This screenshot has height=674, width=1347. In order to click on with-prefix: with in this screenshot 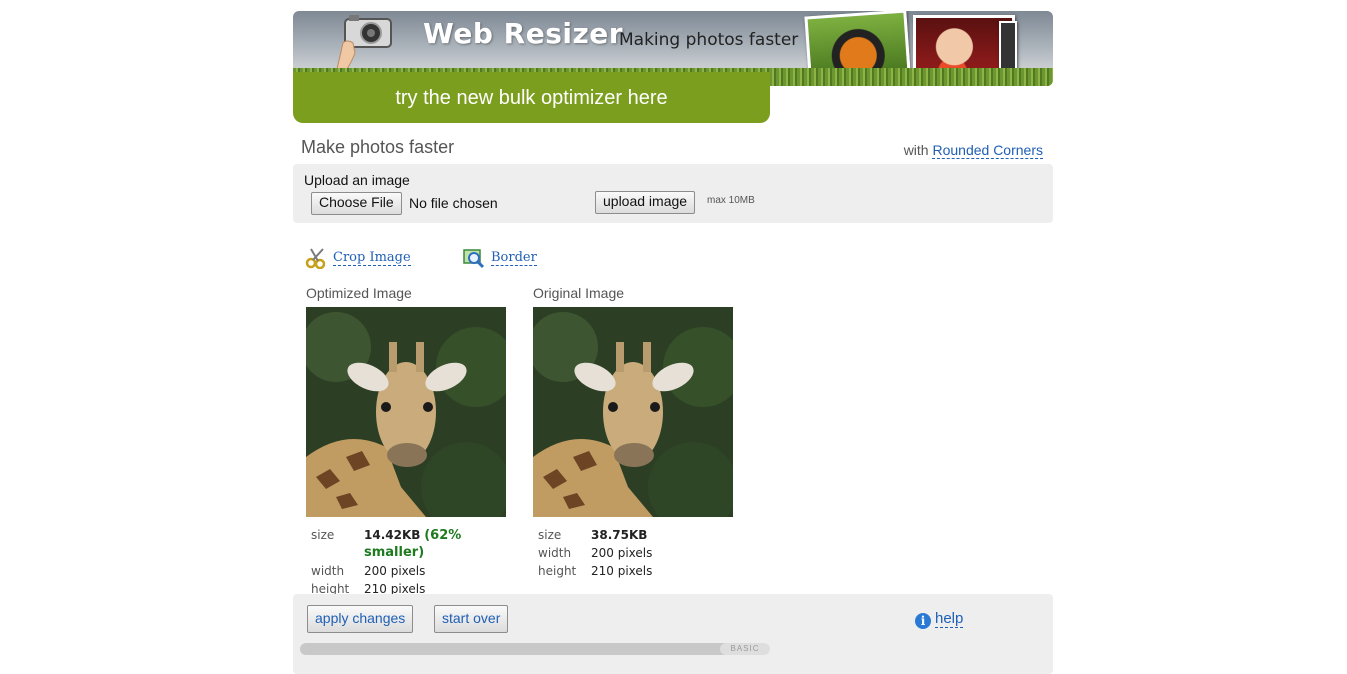, I will do `click(916, 150)`.